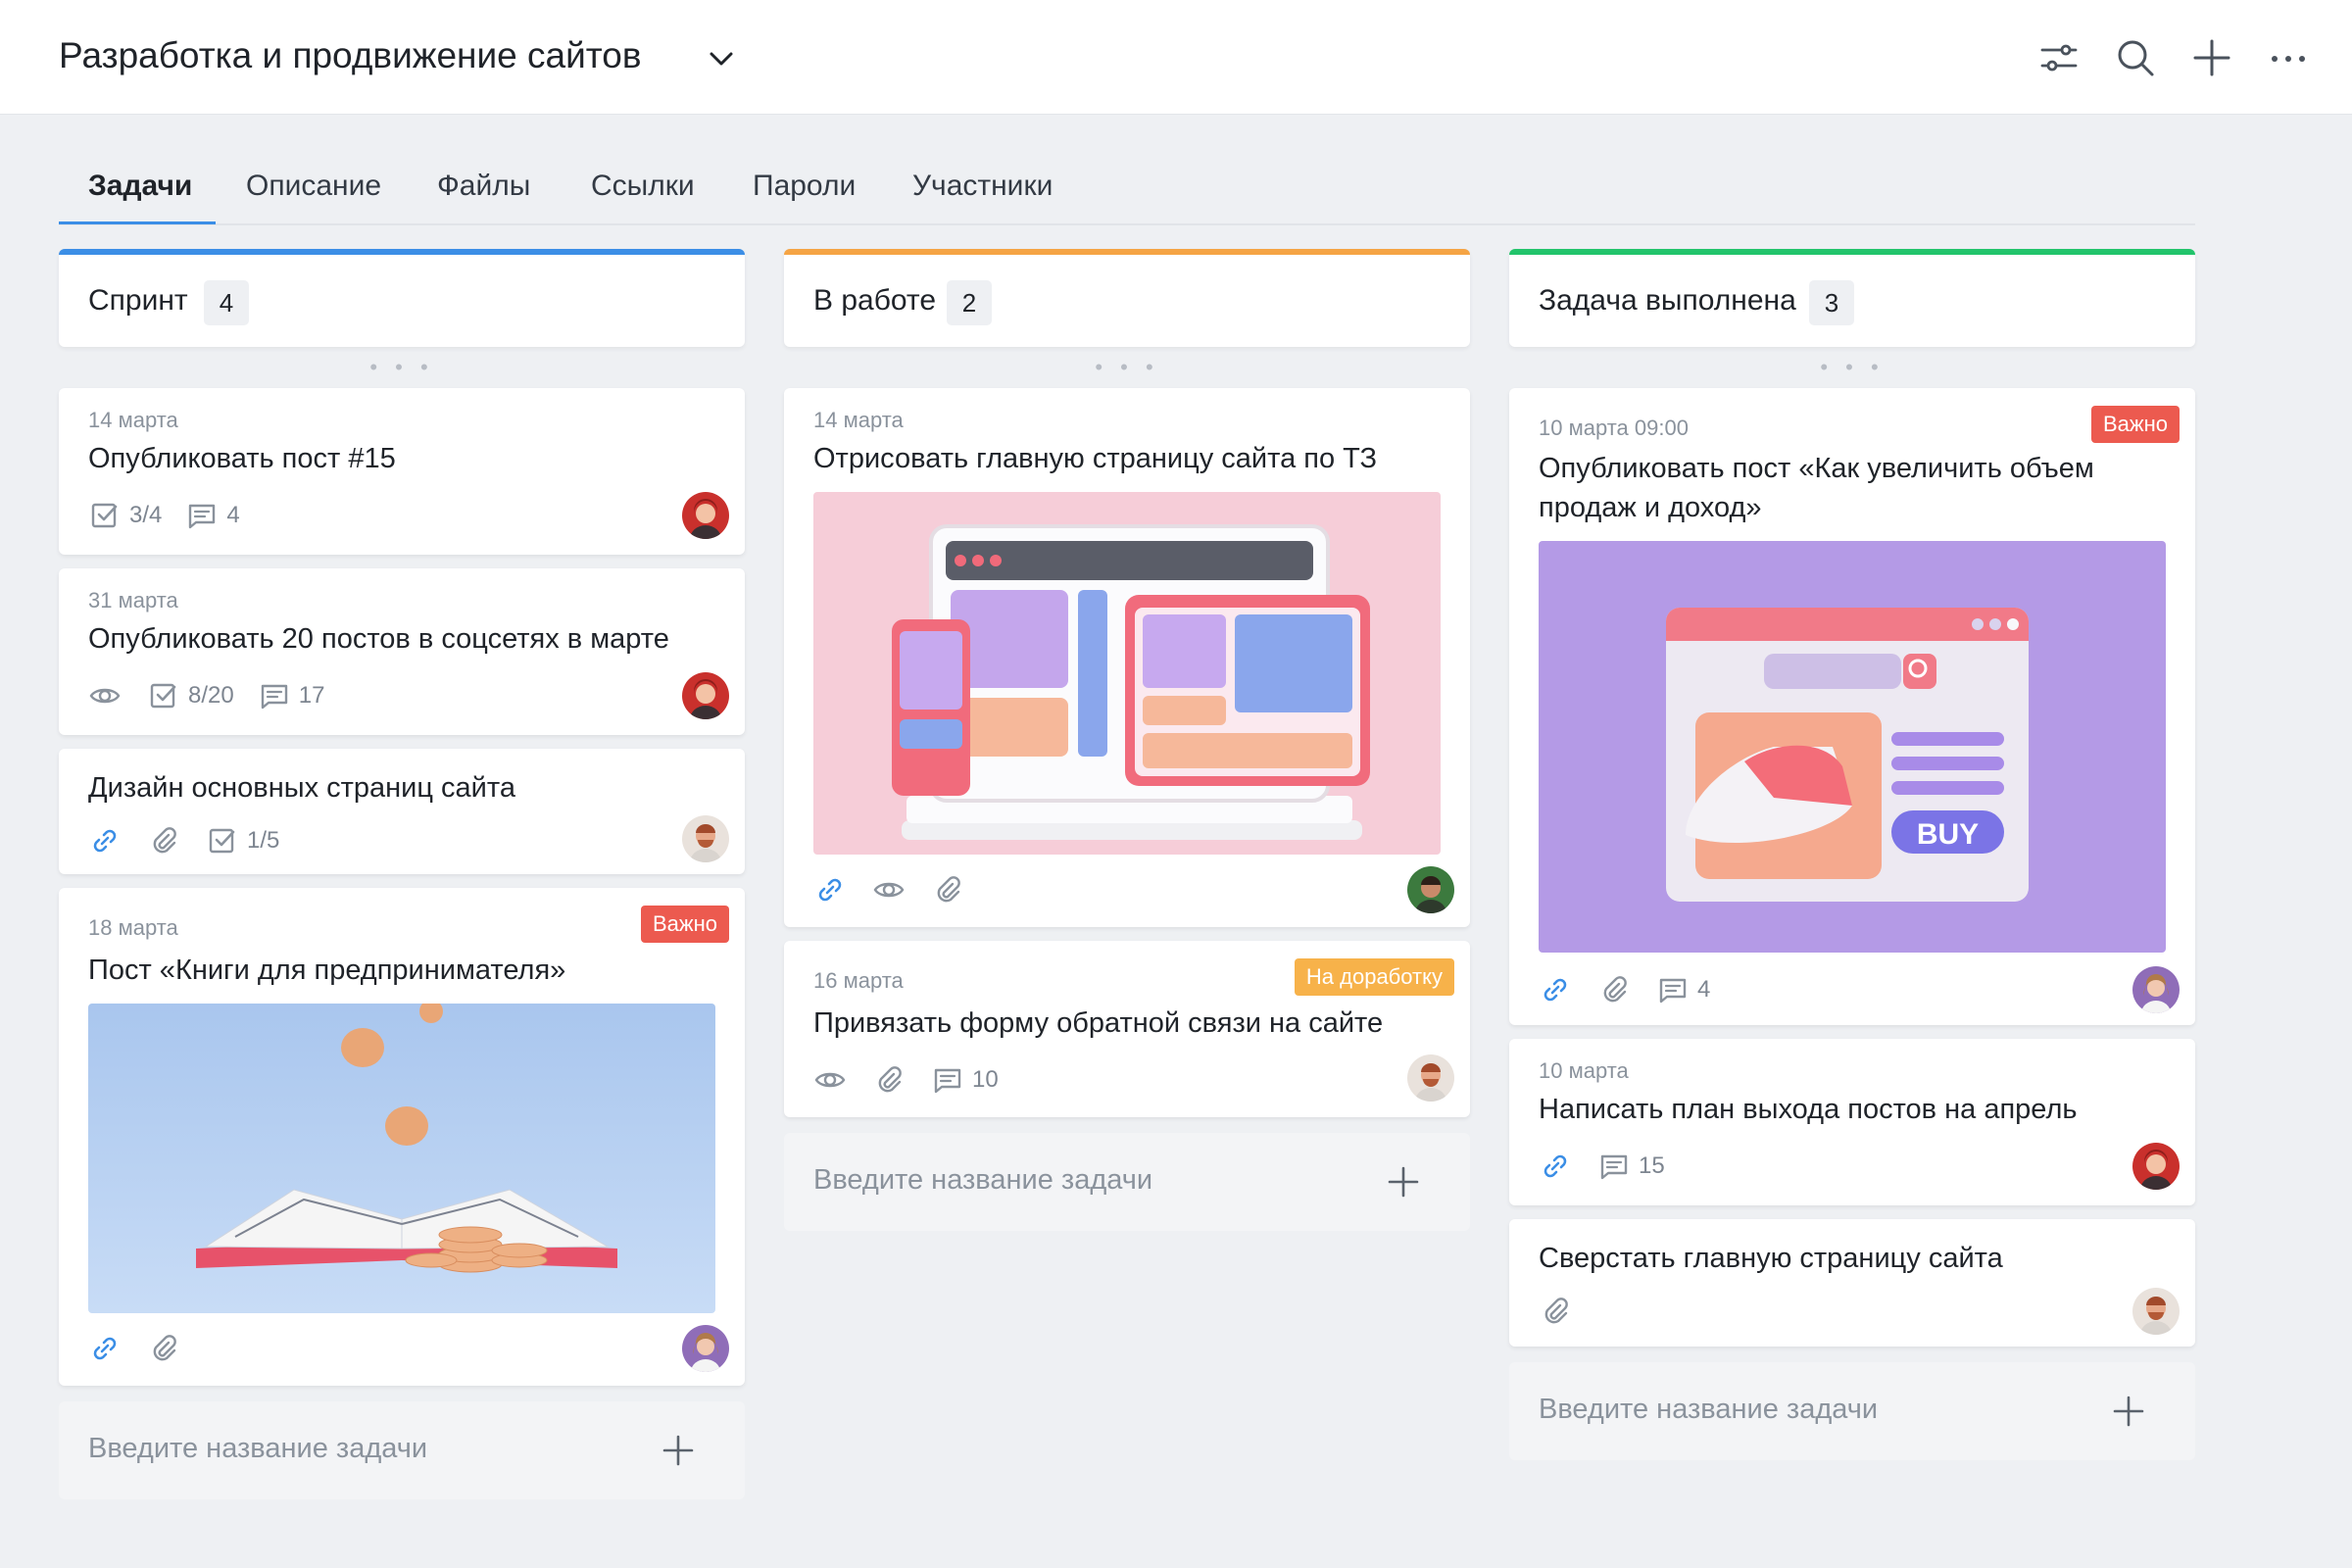 The image size is (2352, 1568). I want to click on task-meta: 1/5, so click(195, 840).